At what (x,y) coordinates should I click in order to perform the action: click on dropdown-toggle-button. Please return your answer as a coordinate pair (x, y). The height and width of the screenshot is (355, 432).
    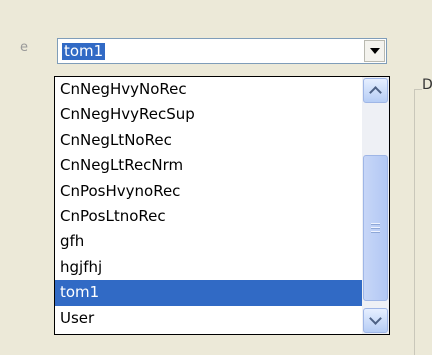
    Looking at the image, I should click on (374, 51).